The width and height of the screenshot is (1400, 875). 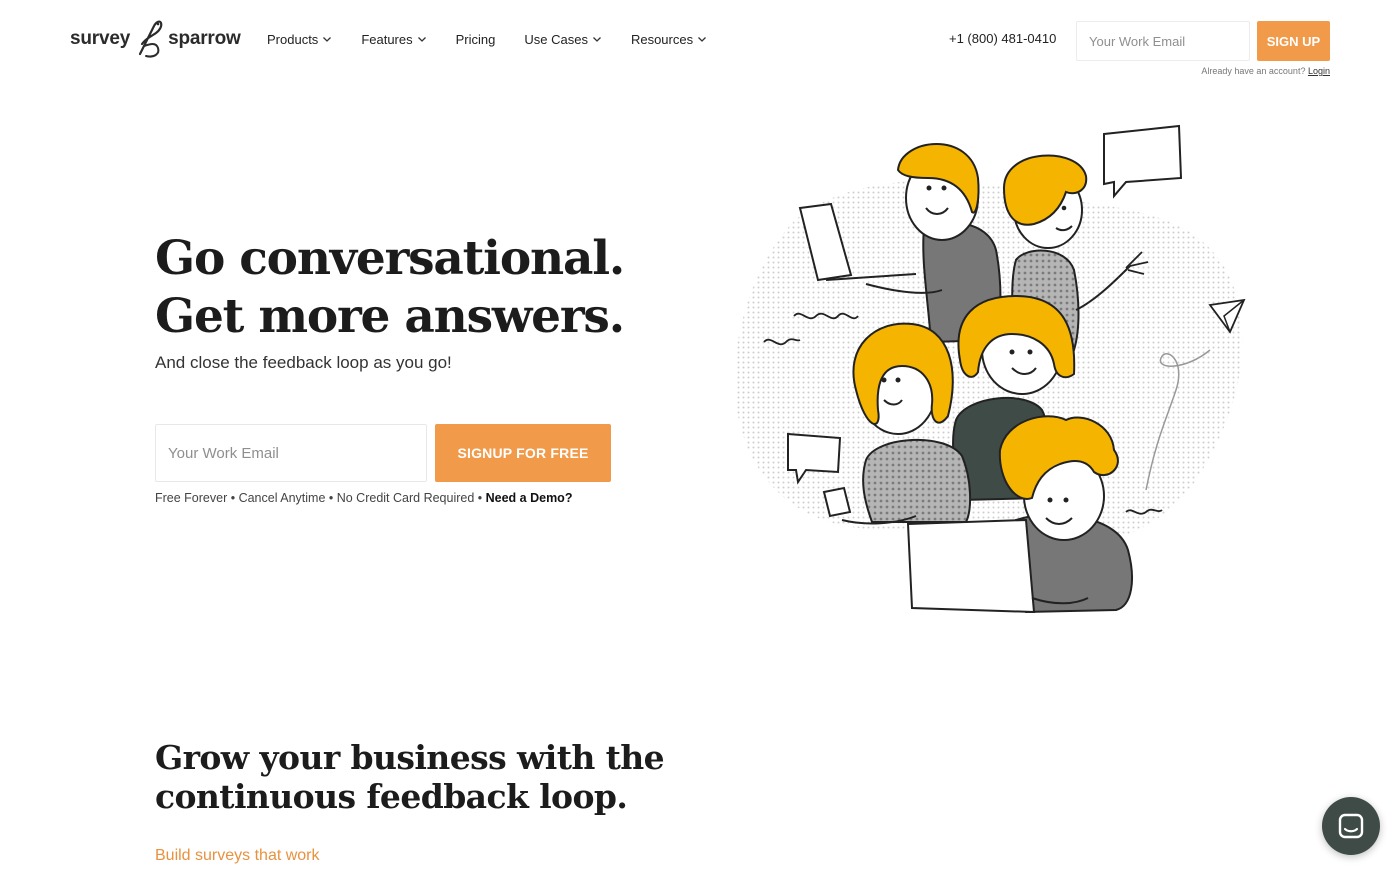 I want to click on sparrow-logo-icon, so click(x=150, y=39).